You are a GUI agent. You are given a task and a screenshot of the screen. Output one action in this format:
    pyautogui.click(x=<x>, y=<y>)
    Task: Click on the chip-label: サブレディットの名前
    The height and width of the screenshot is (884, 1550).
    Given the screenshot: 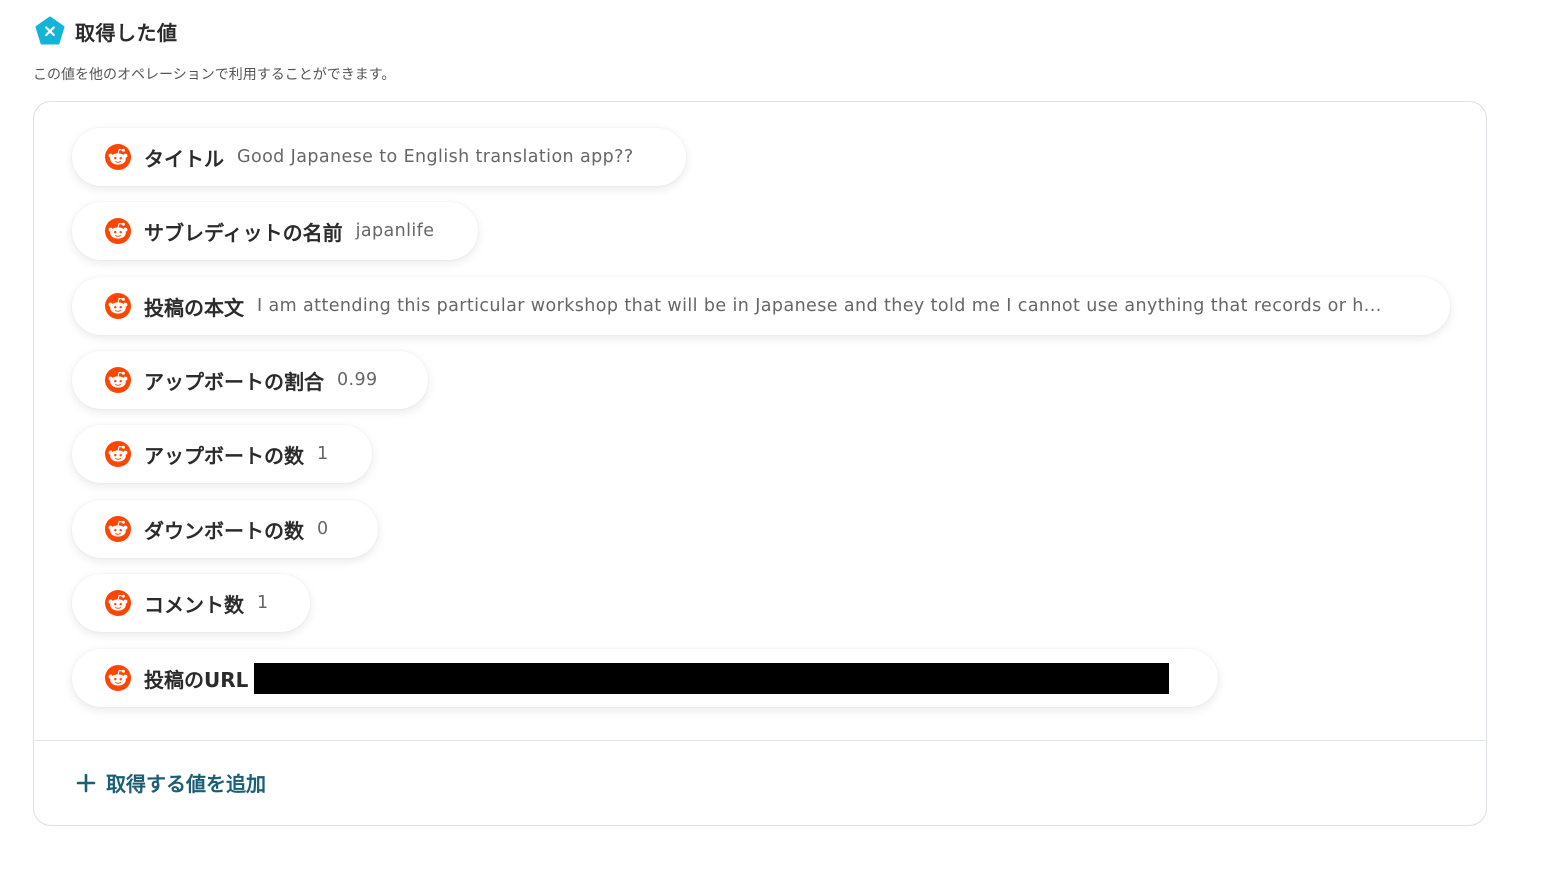 What is the action you would take?
    pyautogui.click(x=243, y=232)
    